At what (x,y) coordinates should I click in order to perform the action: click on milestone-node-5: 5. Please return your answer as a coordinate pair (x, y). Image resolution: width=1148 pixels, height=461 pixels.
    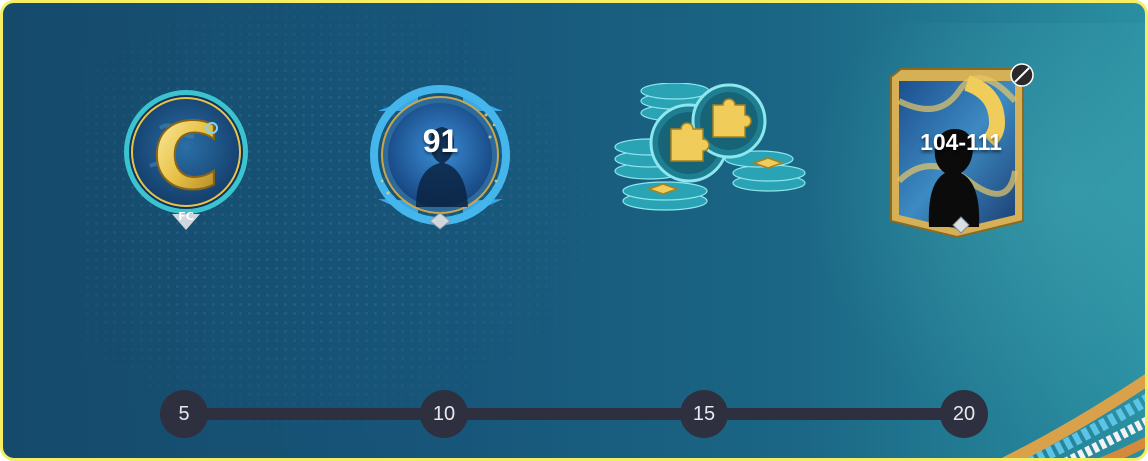
    Looking at the image, I should click on (184, 414).